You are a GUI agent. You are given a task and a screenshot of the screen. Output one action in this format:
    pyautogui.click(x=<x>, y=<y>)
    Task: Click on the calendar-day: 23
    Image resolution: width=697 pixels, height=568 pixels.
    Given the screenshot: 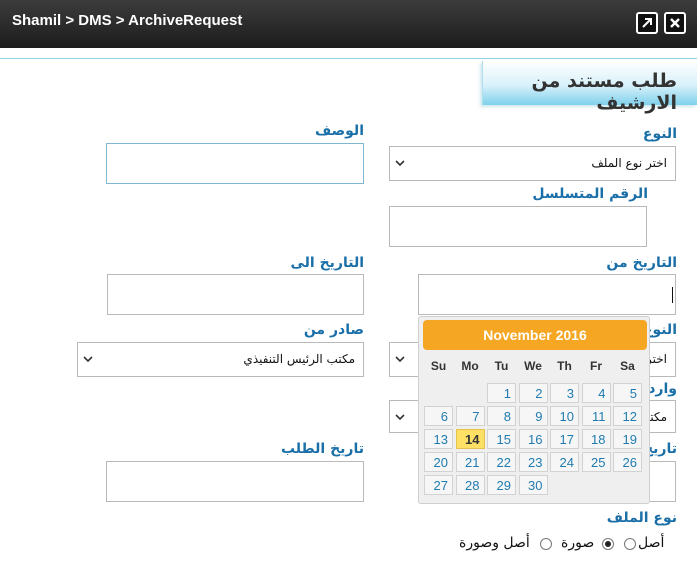 What is the action you would take?
    pyautogui.click(x=533, y=462)
    